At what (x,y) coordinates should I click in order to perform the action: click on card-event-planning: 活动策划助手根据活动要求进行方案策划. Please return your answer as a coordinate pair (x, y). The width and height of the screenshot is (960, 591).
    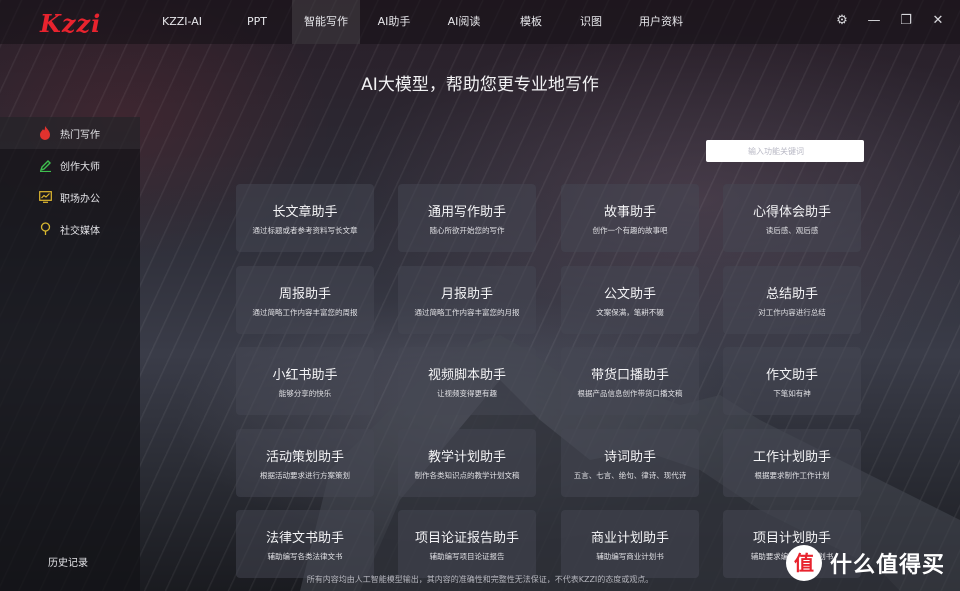
    Looking at the image, I should click on (305, 463).